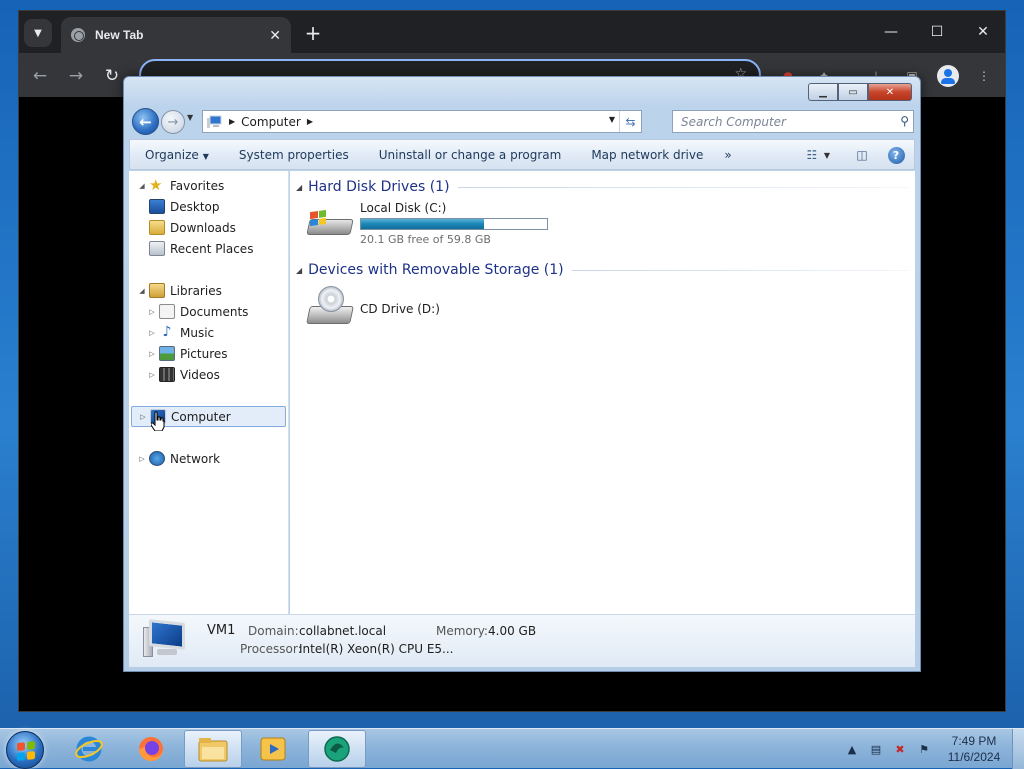  I want to click on back-icon: ←, so click(40, 76).